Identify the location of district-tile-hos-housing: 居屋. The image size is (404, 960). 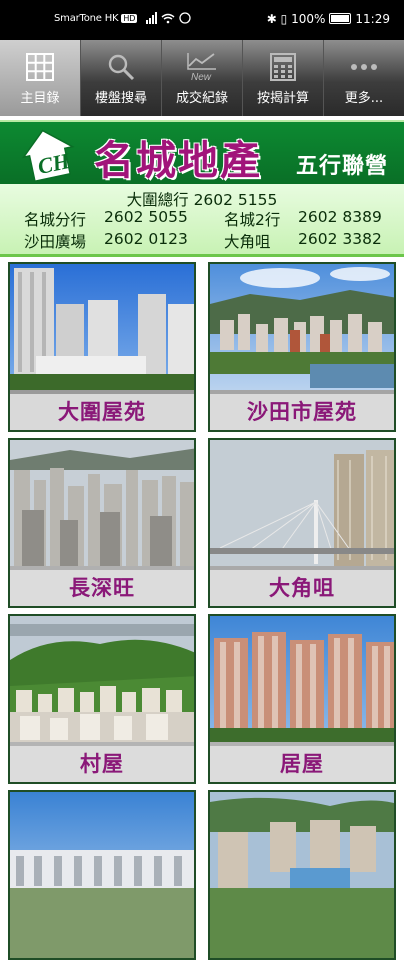
(302, 699).